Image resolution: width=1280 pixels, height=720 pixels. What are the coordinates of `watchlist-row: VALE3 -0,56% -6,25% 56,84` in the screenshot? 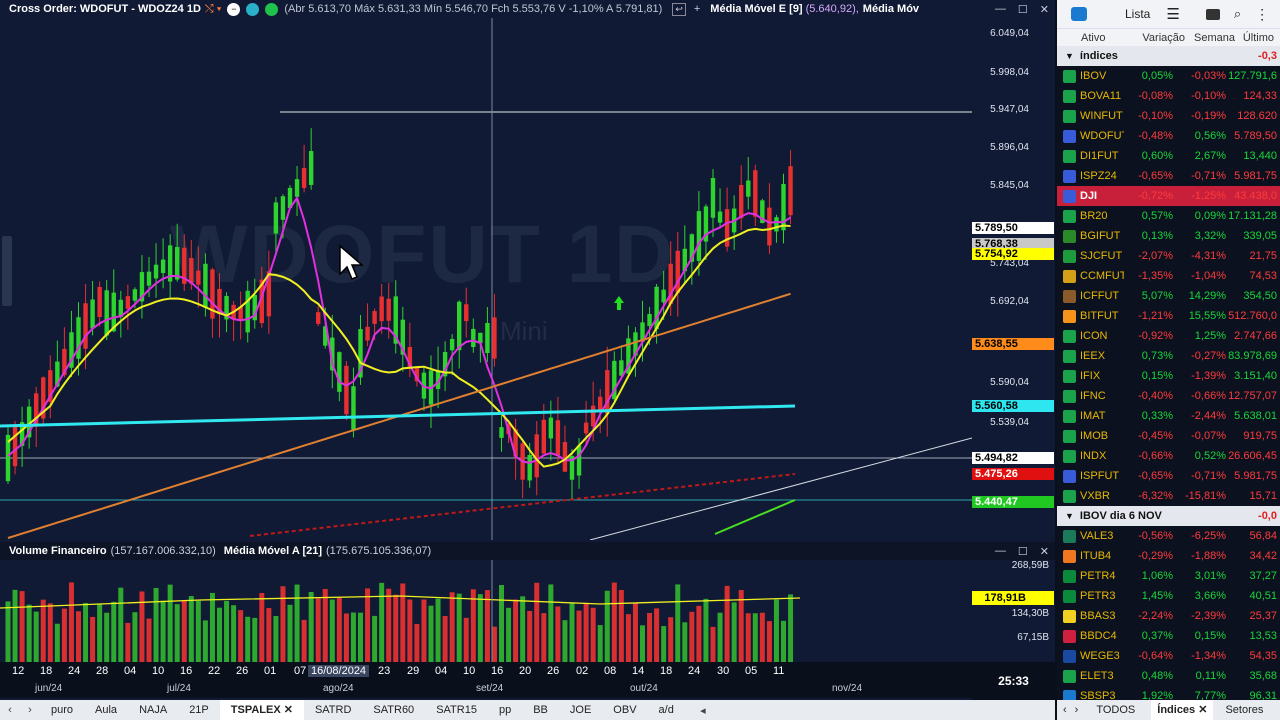 It's located at (1168, 536).